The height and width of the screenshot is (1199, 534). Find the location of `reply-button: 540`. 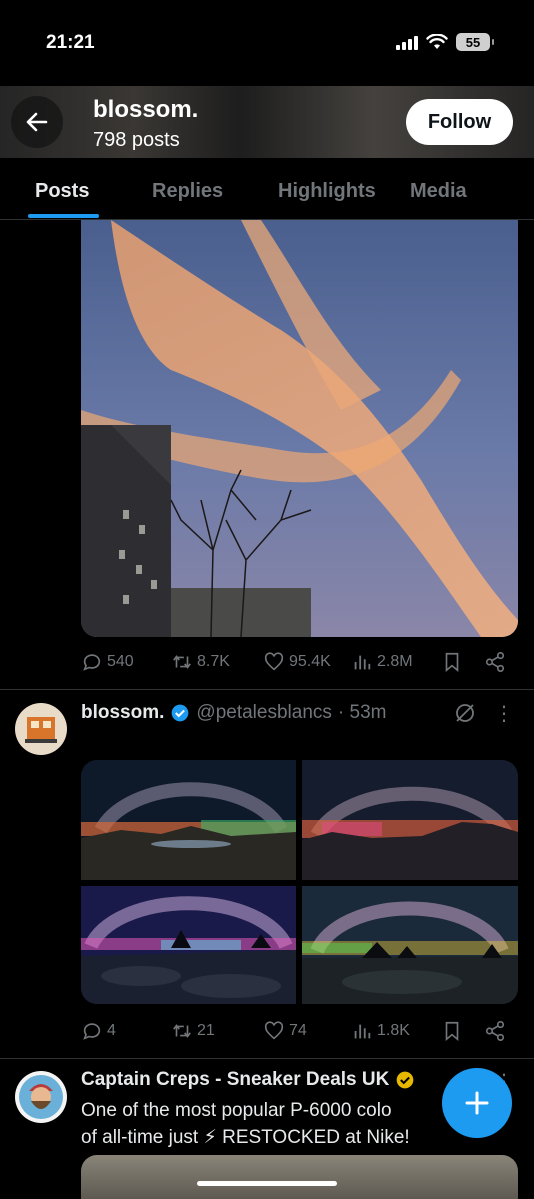

reply-button: 540 is located at coordinates (107, 662).